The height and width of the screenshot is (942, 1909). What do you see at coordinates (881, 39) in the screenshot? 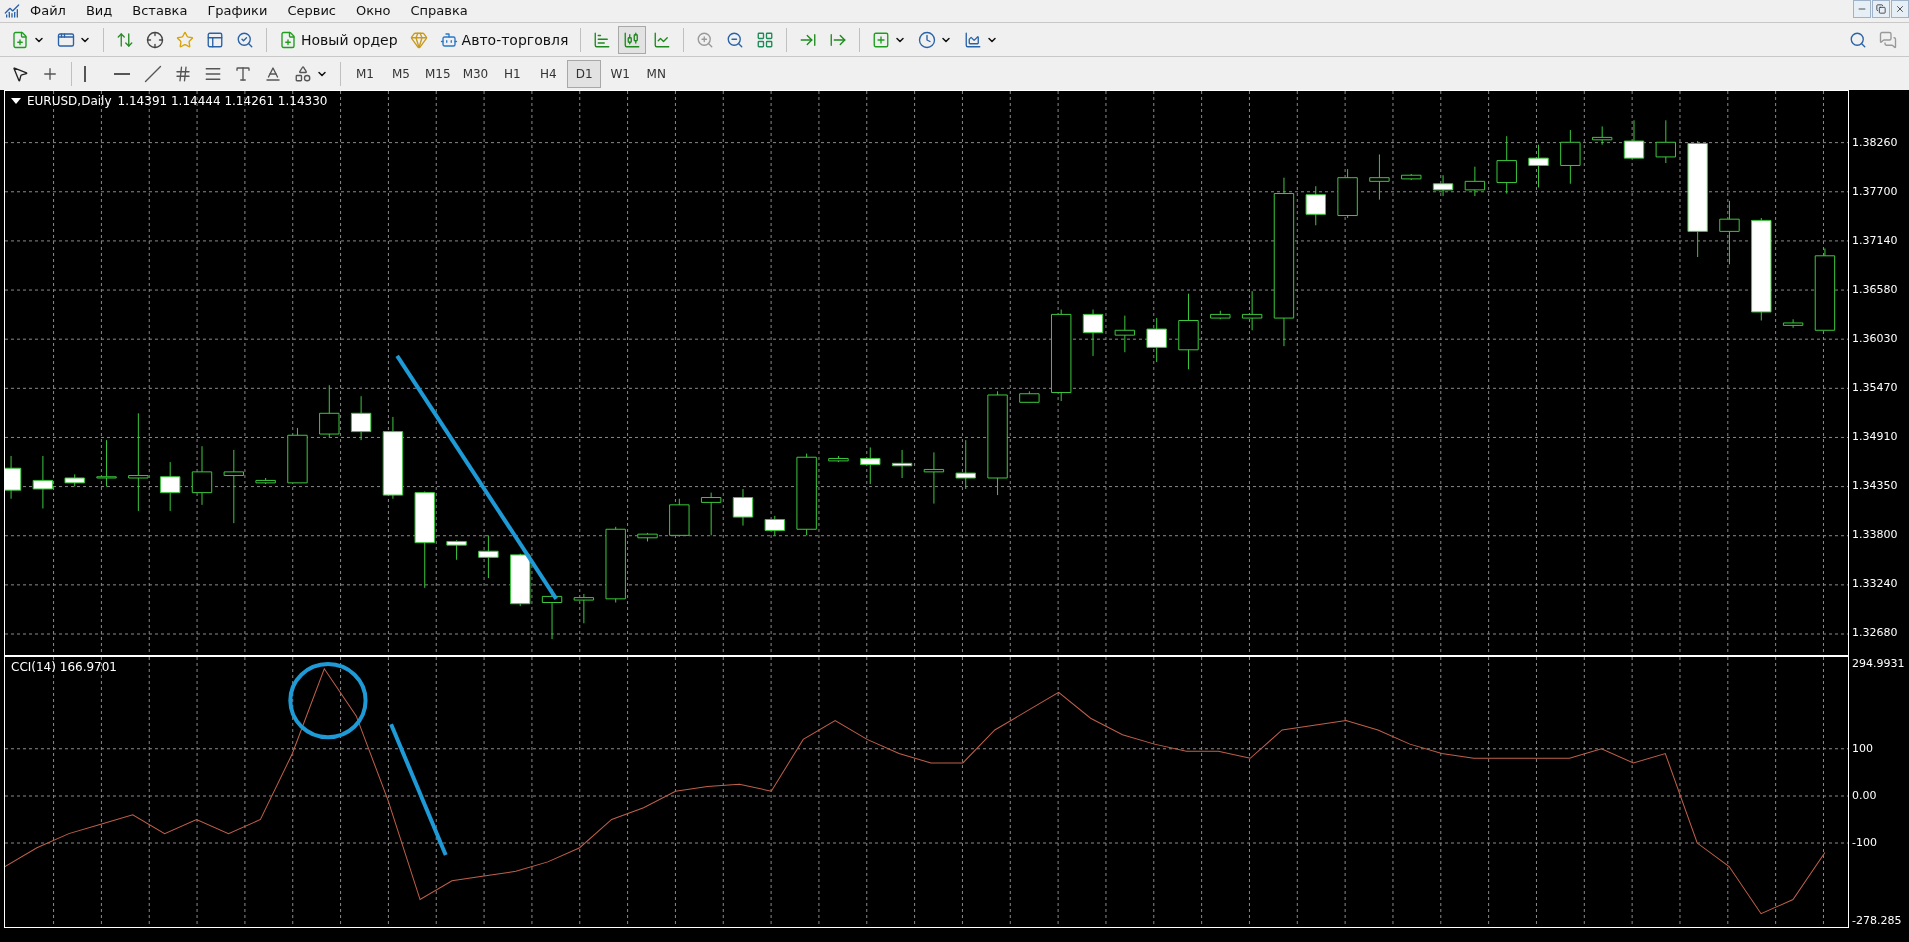
I see `square-plus-icon` at bounding box center [881, 39].